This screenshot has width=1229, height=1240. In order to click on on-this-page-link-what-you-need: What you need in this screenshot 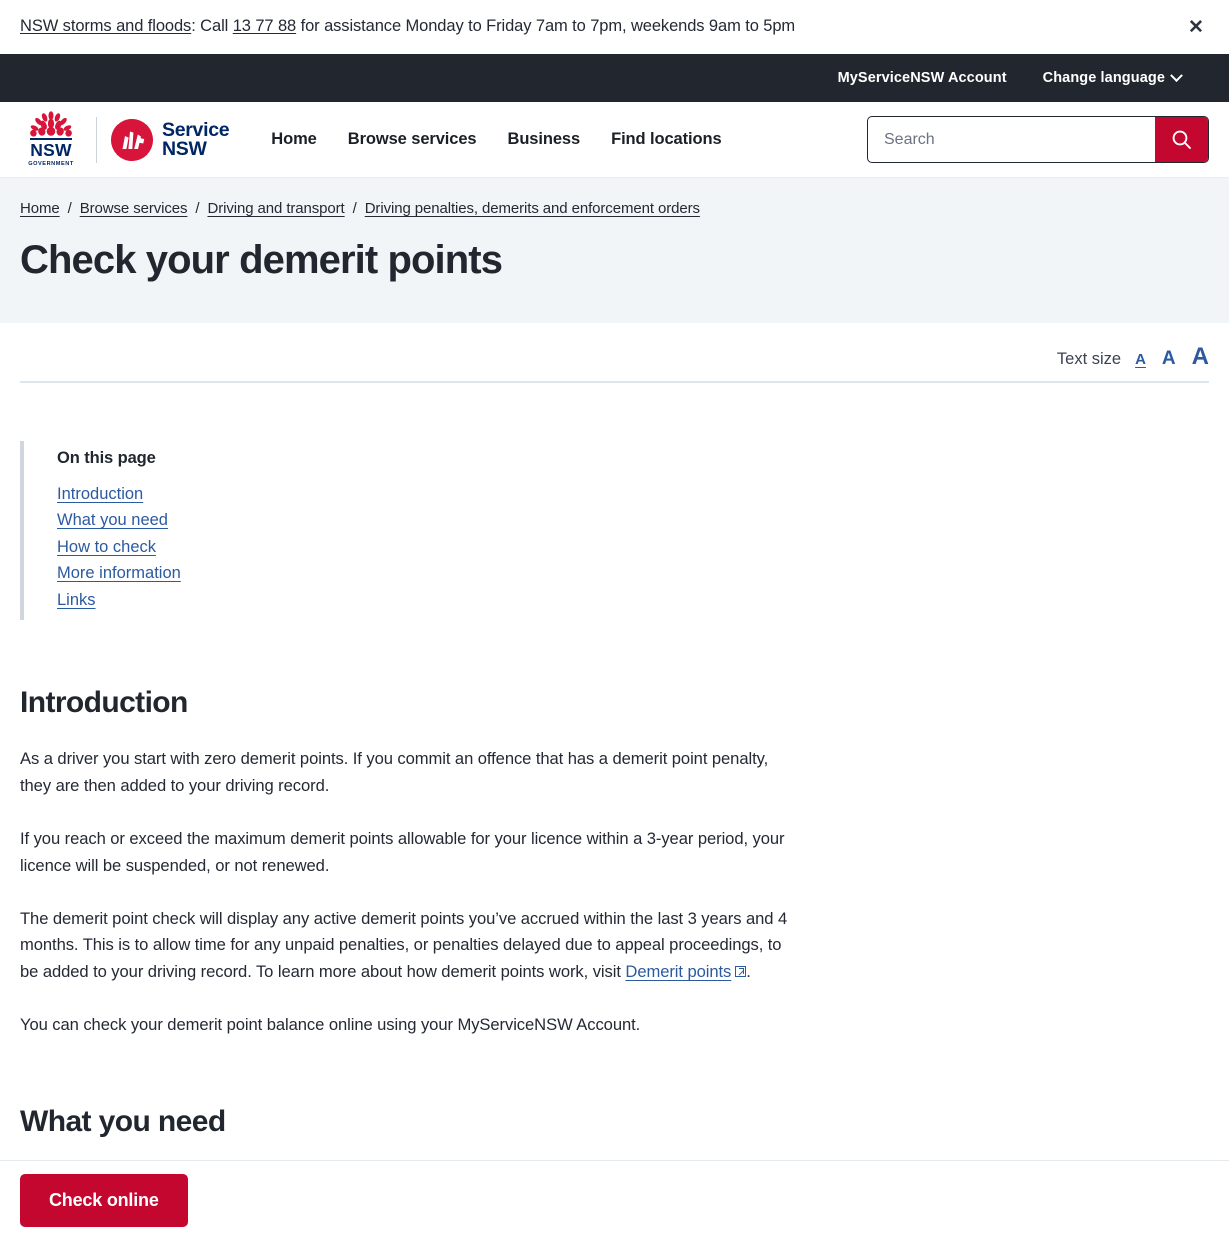, I will do `click(112, 520)`.